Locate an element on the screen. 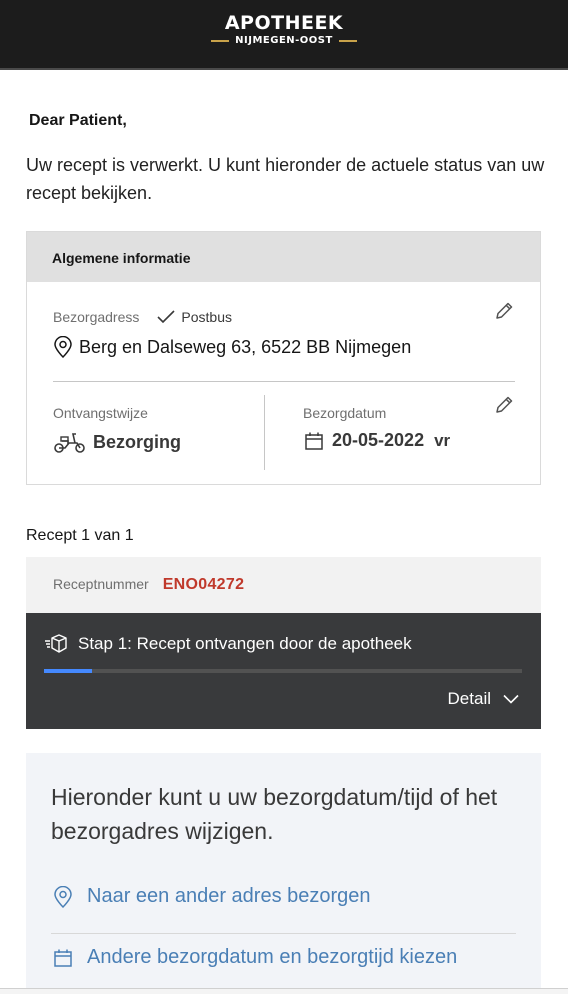 The image size is (568, 994). brand-subtitle: NIJMEGEN-OOST is located at coordinates (284, 40).